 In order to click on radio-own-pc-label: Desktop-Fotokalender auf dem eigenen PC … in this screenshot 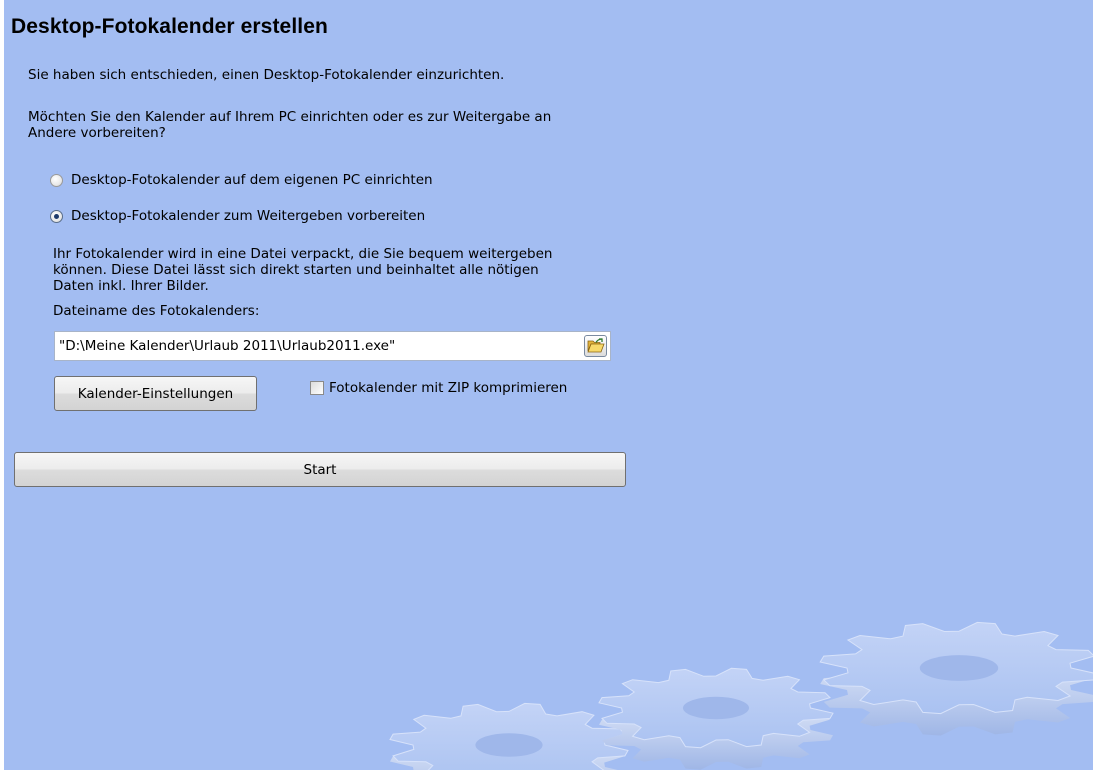, I will do `click(252, 180)`.